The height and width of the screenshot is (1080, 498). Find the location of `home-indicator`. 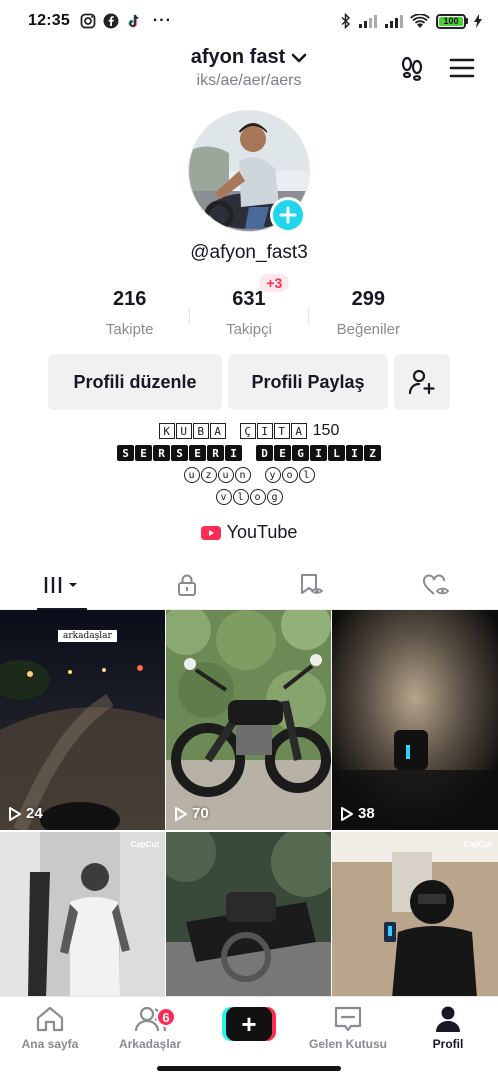

home-indicator is located at coordinates (249, 1068).